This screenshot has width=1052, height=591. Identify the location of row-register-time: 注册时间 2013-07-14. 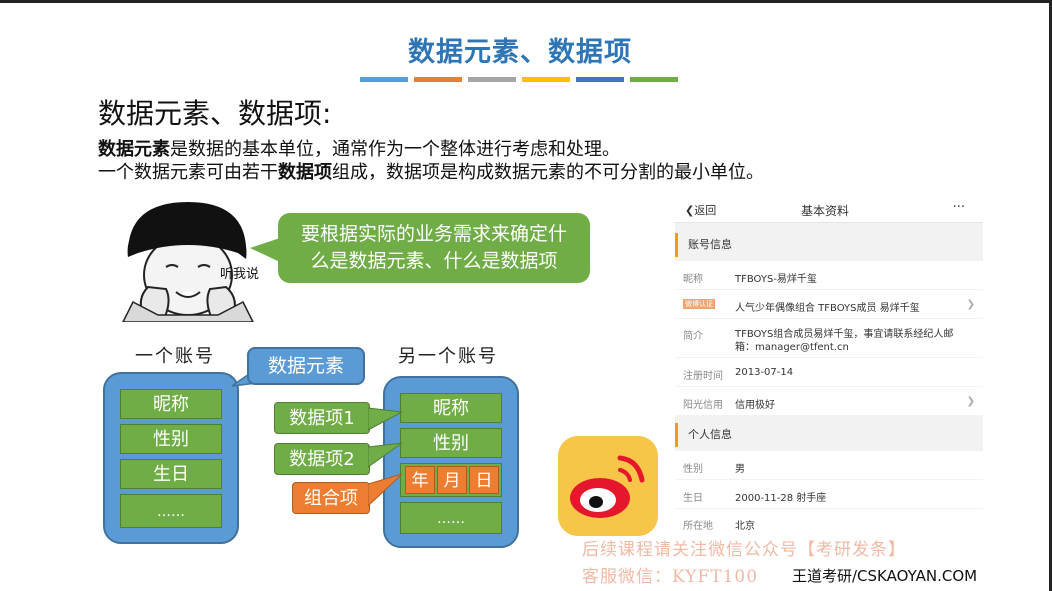
(829, 372).